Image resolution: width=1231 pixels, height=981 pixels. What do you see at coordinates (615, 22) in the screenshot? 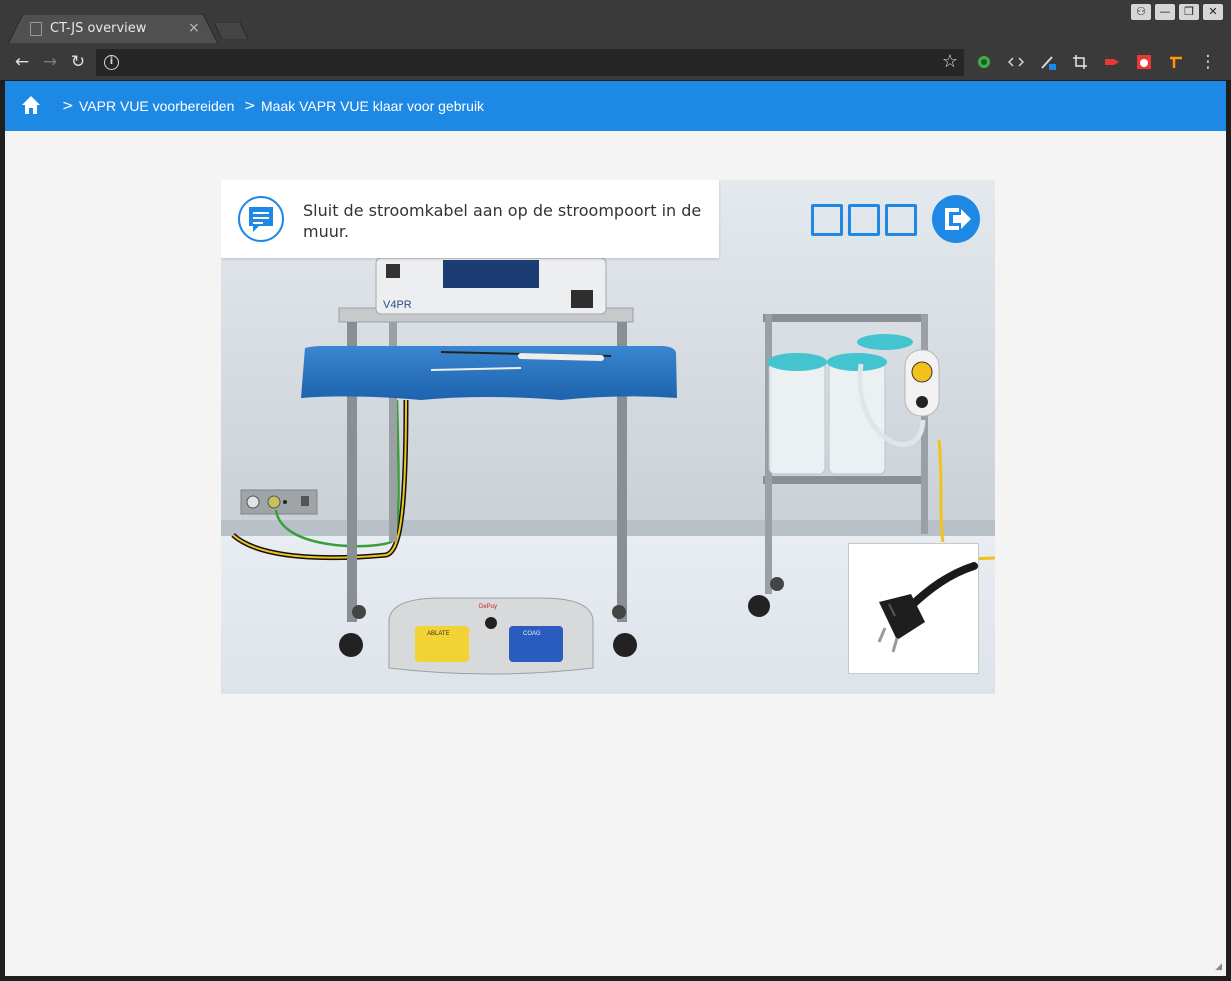
I see `tab-strip: CT-JS overview × ⚇ — ❐ ✕` at bounding box center [615, 22].